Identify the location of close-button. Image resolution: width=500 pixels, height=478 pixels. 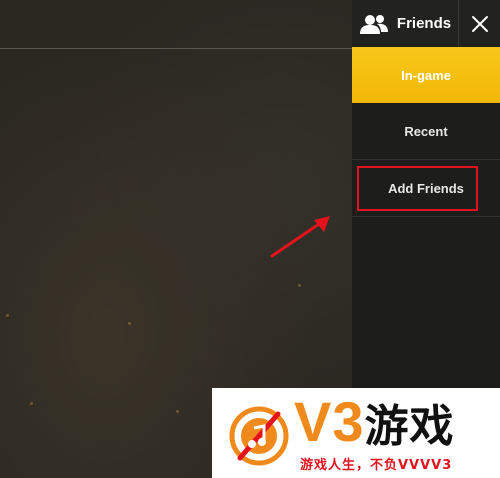
(479, 23).